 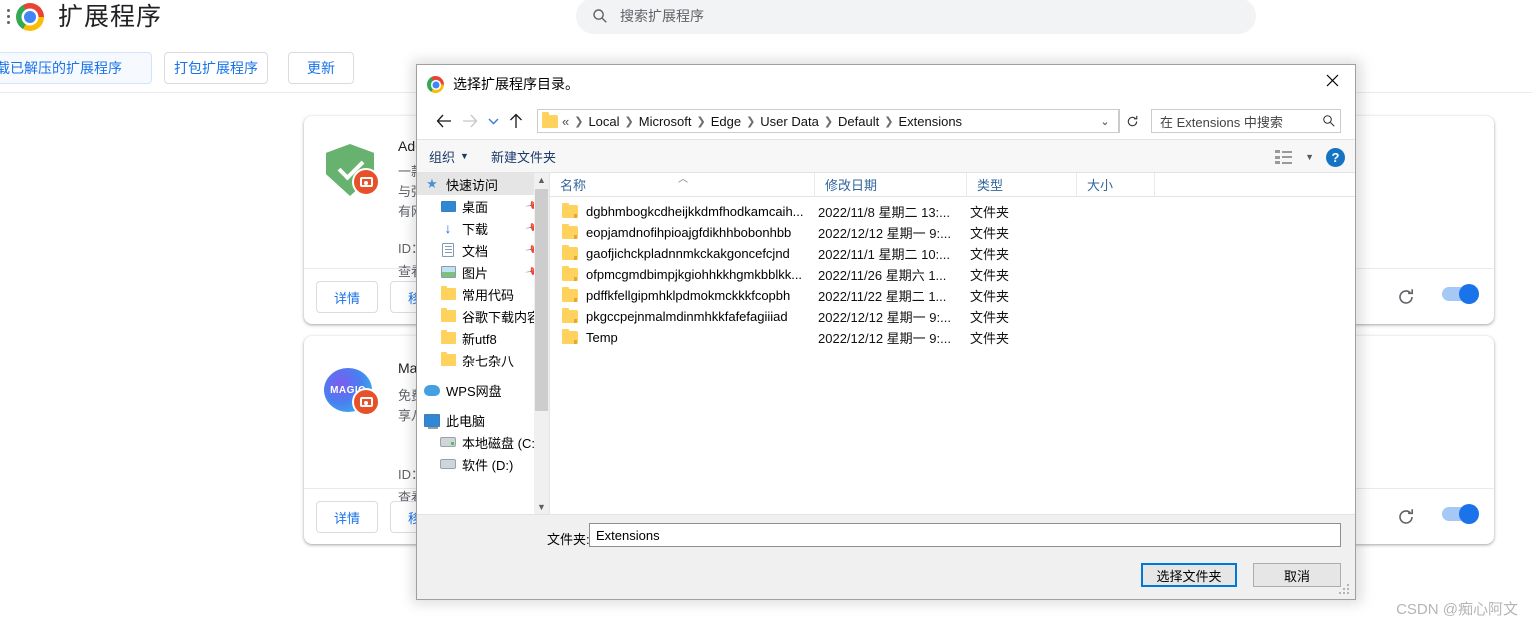 What do you see at coordinates (603, 121) in the screenshot?
I see `breadcrumb-item-local: Local` at bounding box center [603, 121].